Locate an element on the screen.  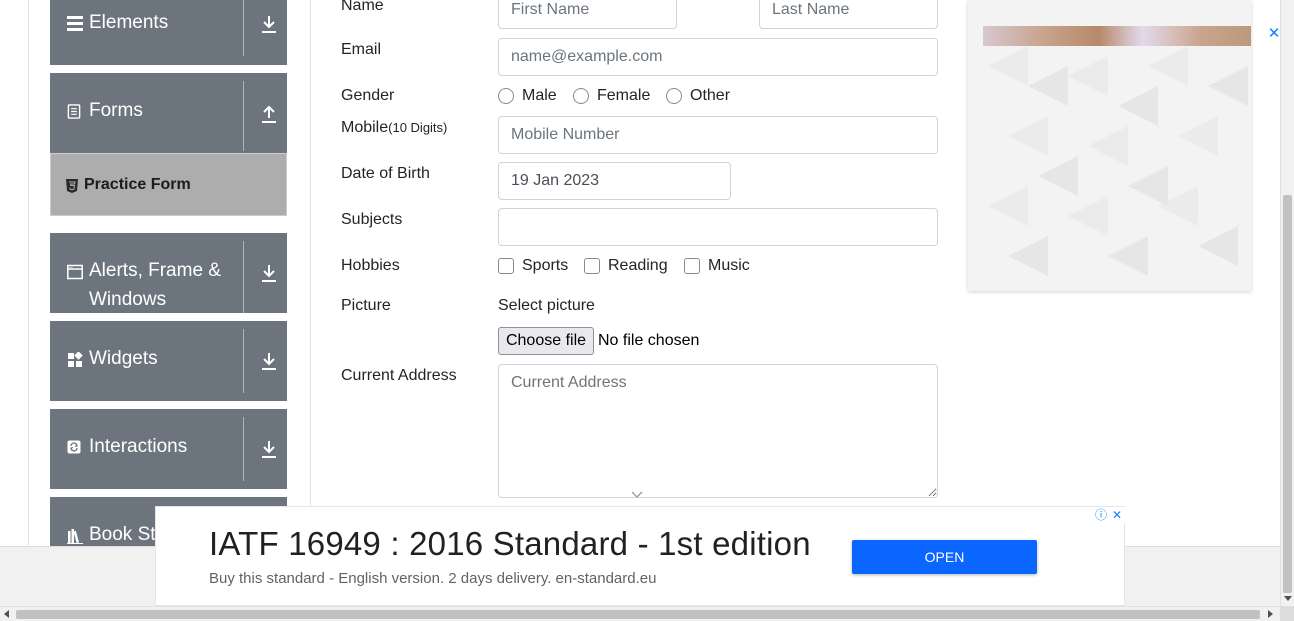
gender-label: Gender is located at coordinates (368, 95).